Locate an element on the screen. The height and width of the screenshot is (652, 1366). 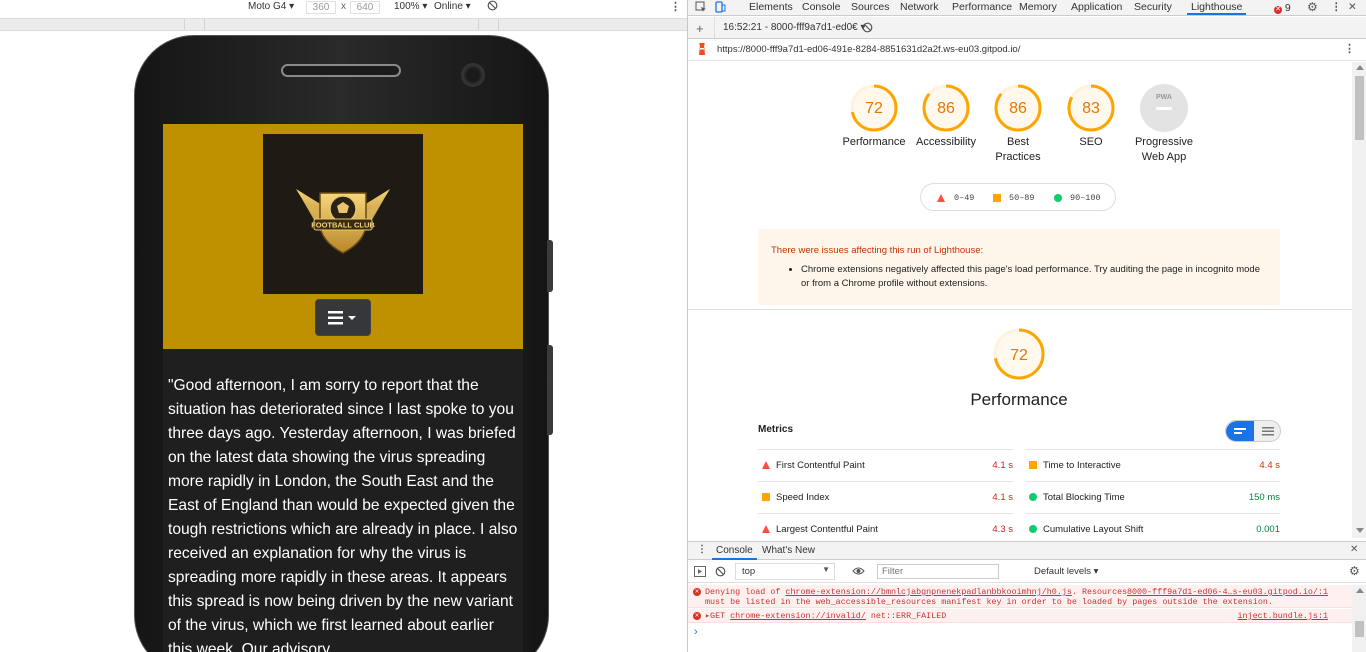
height-input: 640 is located at coordinates (365, 7).